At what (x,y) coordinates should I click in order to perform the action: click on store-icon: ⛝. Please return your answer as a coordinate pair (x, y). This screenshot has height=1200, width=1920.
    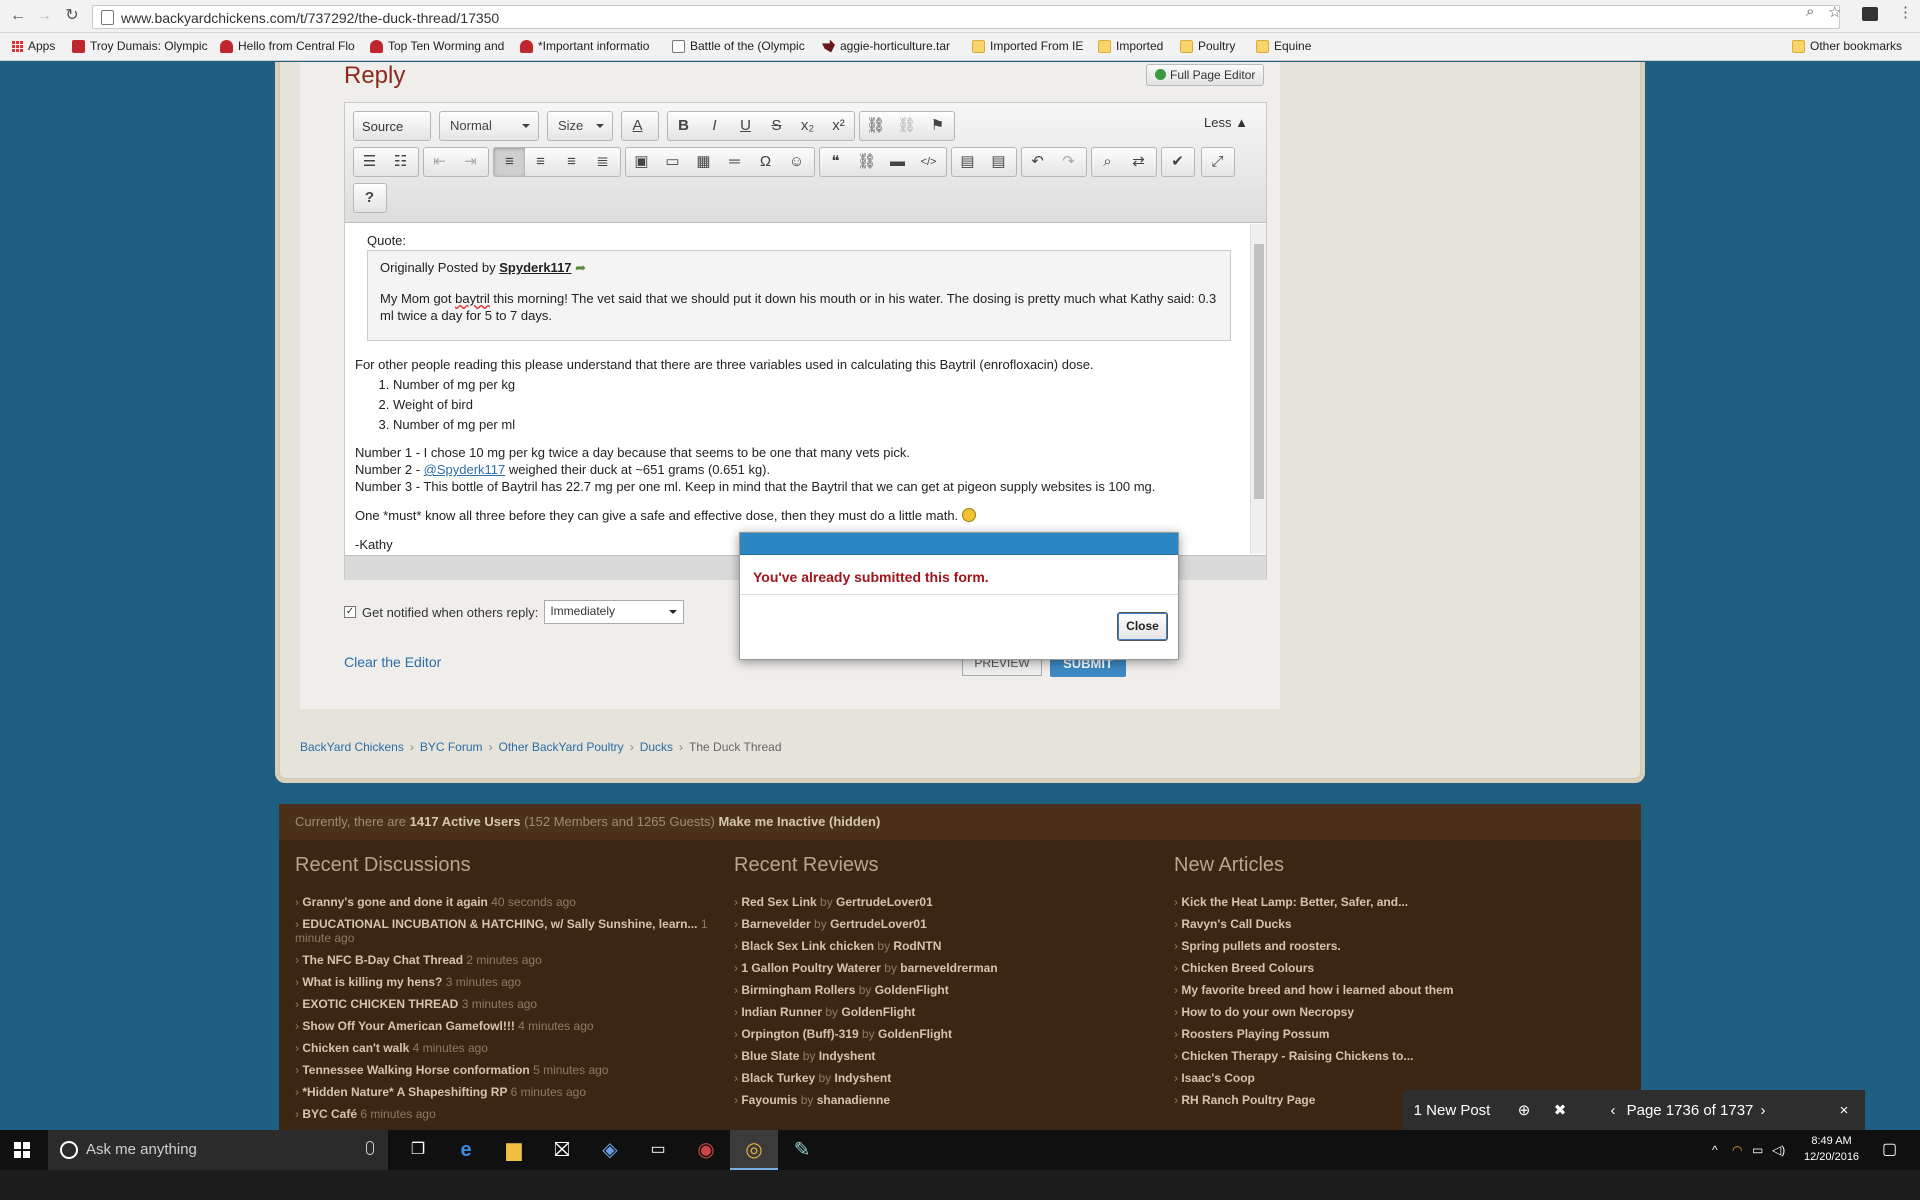
    Looking at the image, I should click on (562, 1150).